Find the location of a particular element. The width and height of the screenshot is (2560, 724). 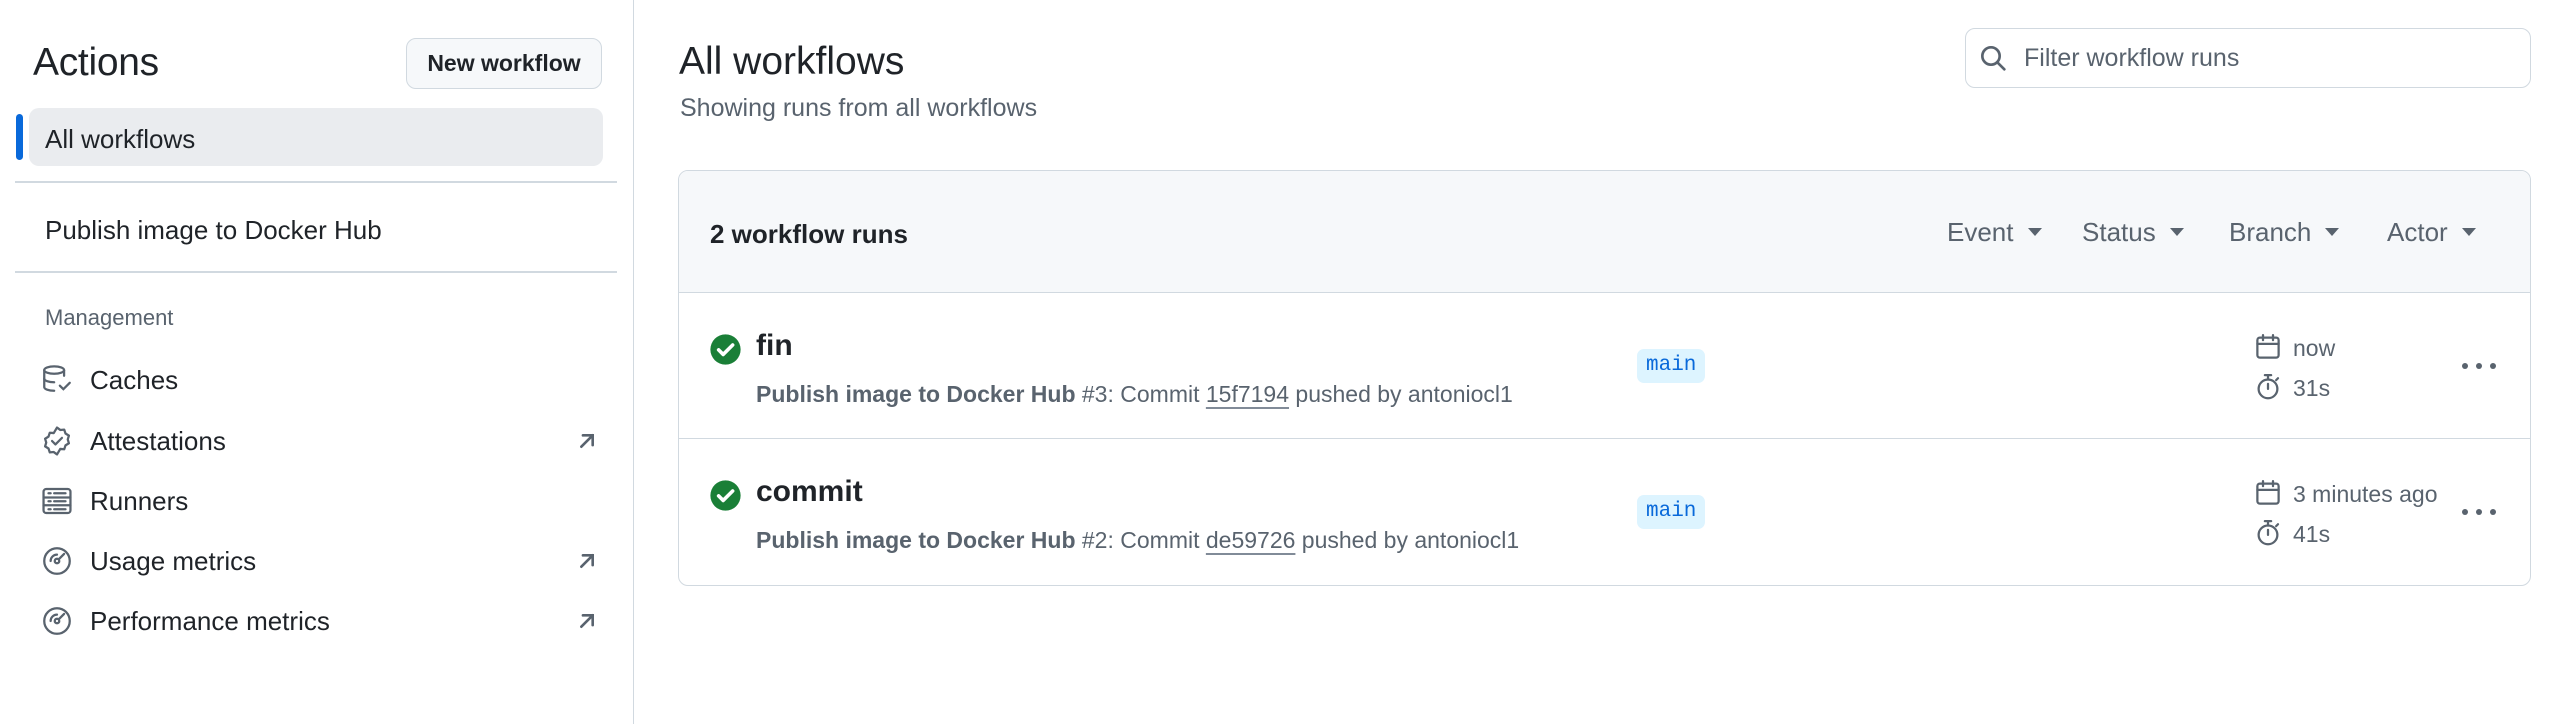

sidebar-item-publish-image: Publish image to Docker Hub is located at coordinates (213, 230).